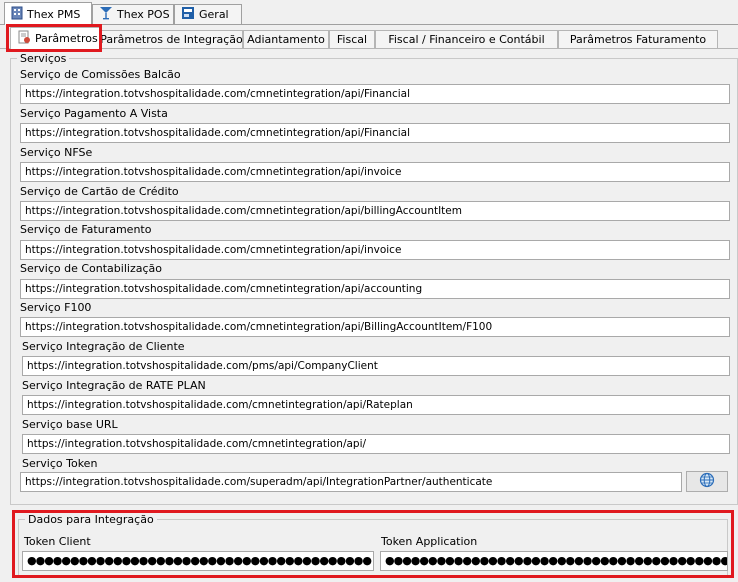 This screenshot has width=738, height=582. I want to click on tab-thex-pos-label: Thex POS, so click(143, 14).